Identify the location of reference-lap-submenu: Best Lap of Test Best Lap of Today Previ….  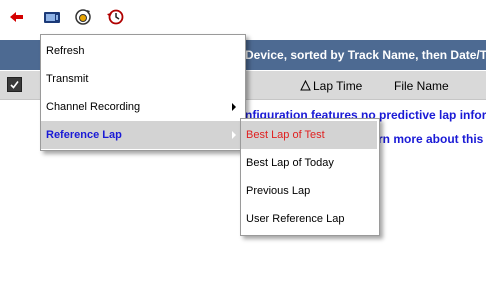
(310, 177).